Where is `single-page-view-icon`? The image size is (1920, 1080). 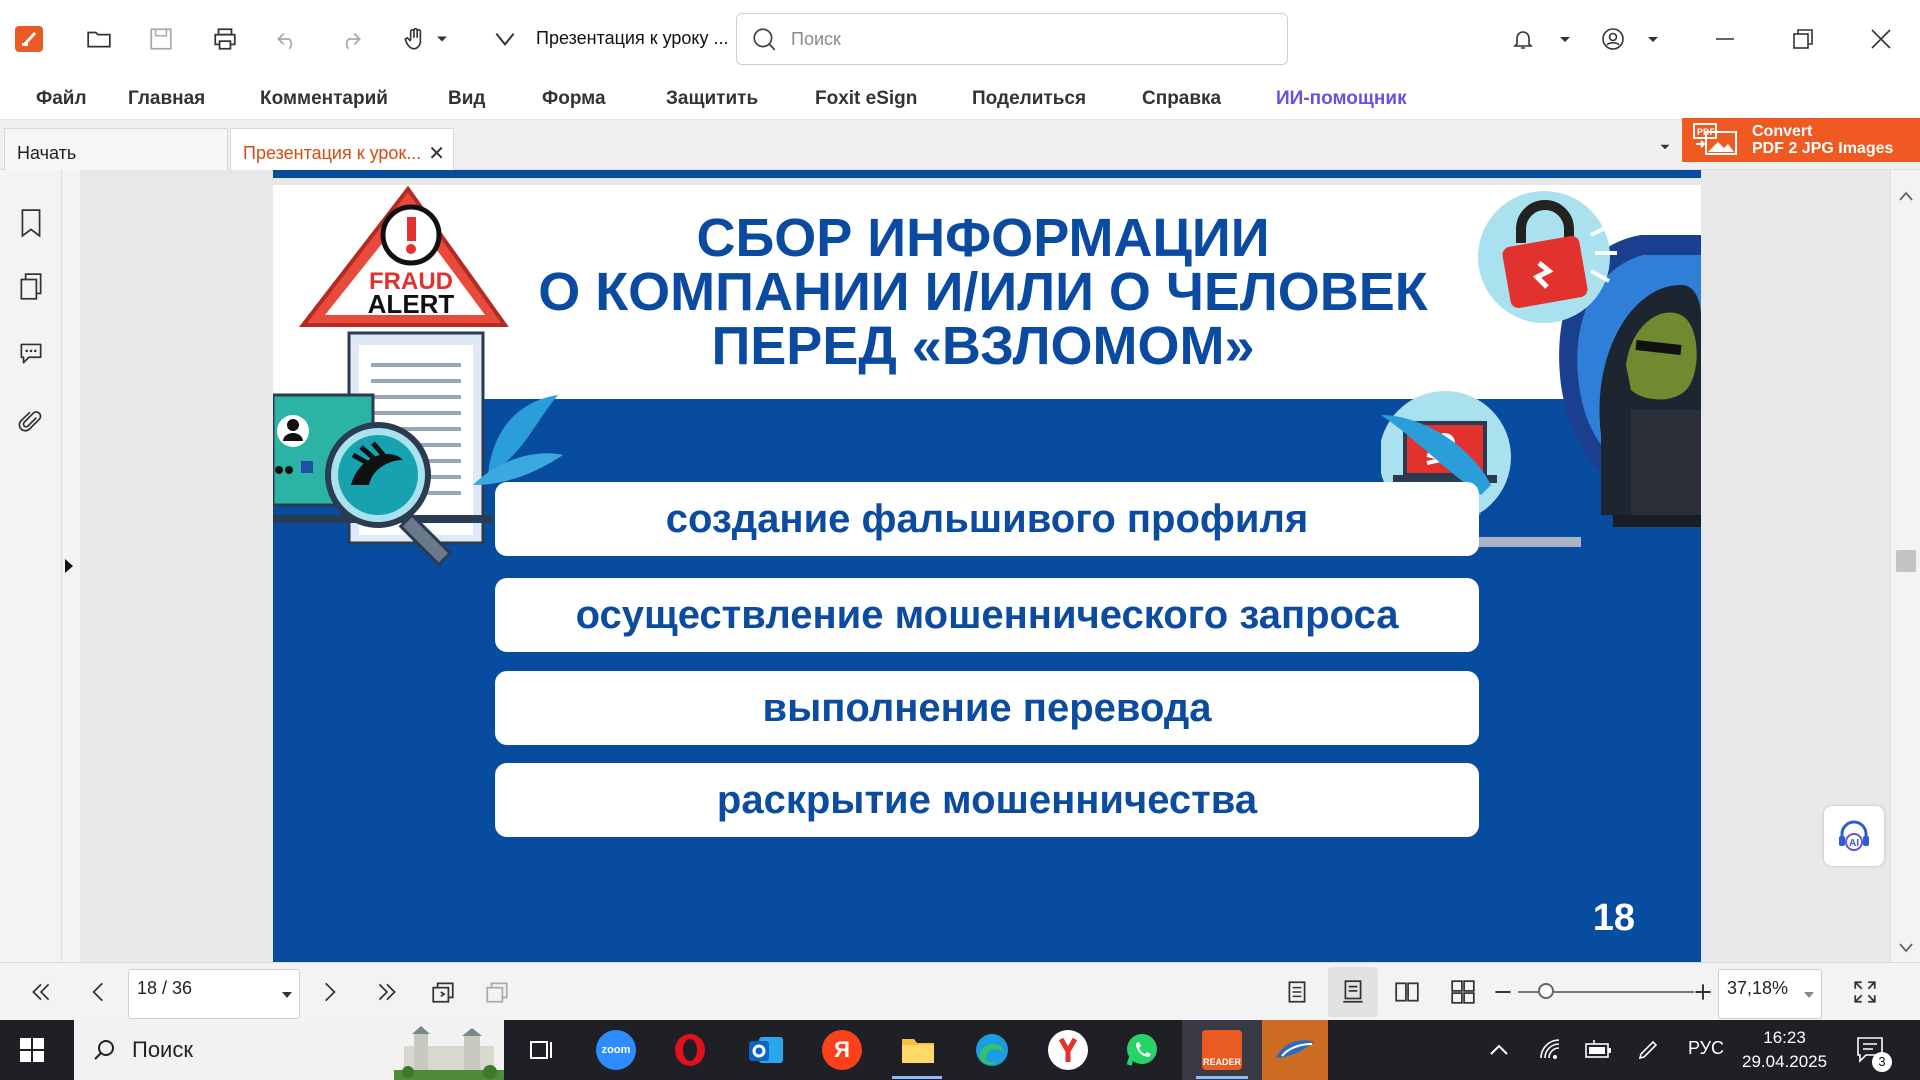
single-page-view-icon is located at coordinates (1297, 992).